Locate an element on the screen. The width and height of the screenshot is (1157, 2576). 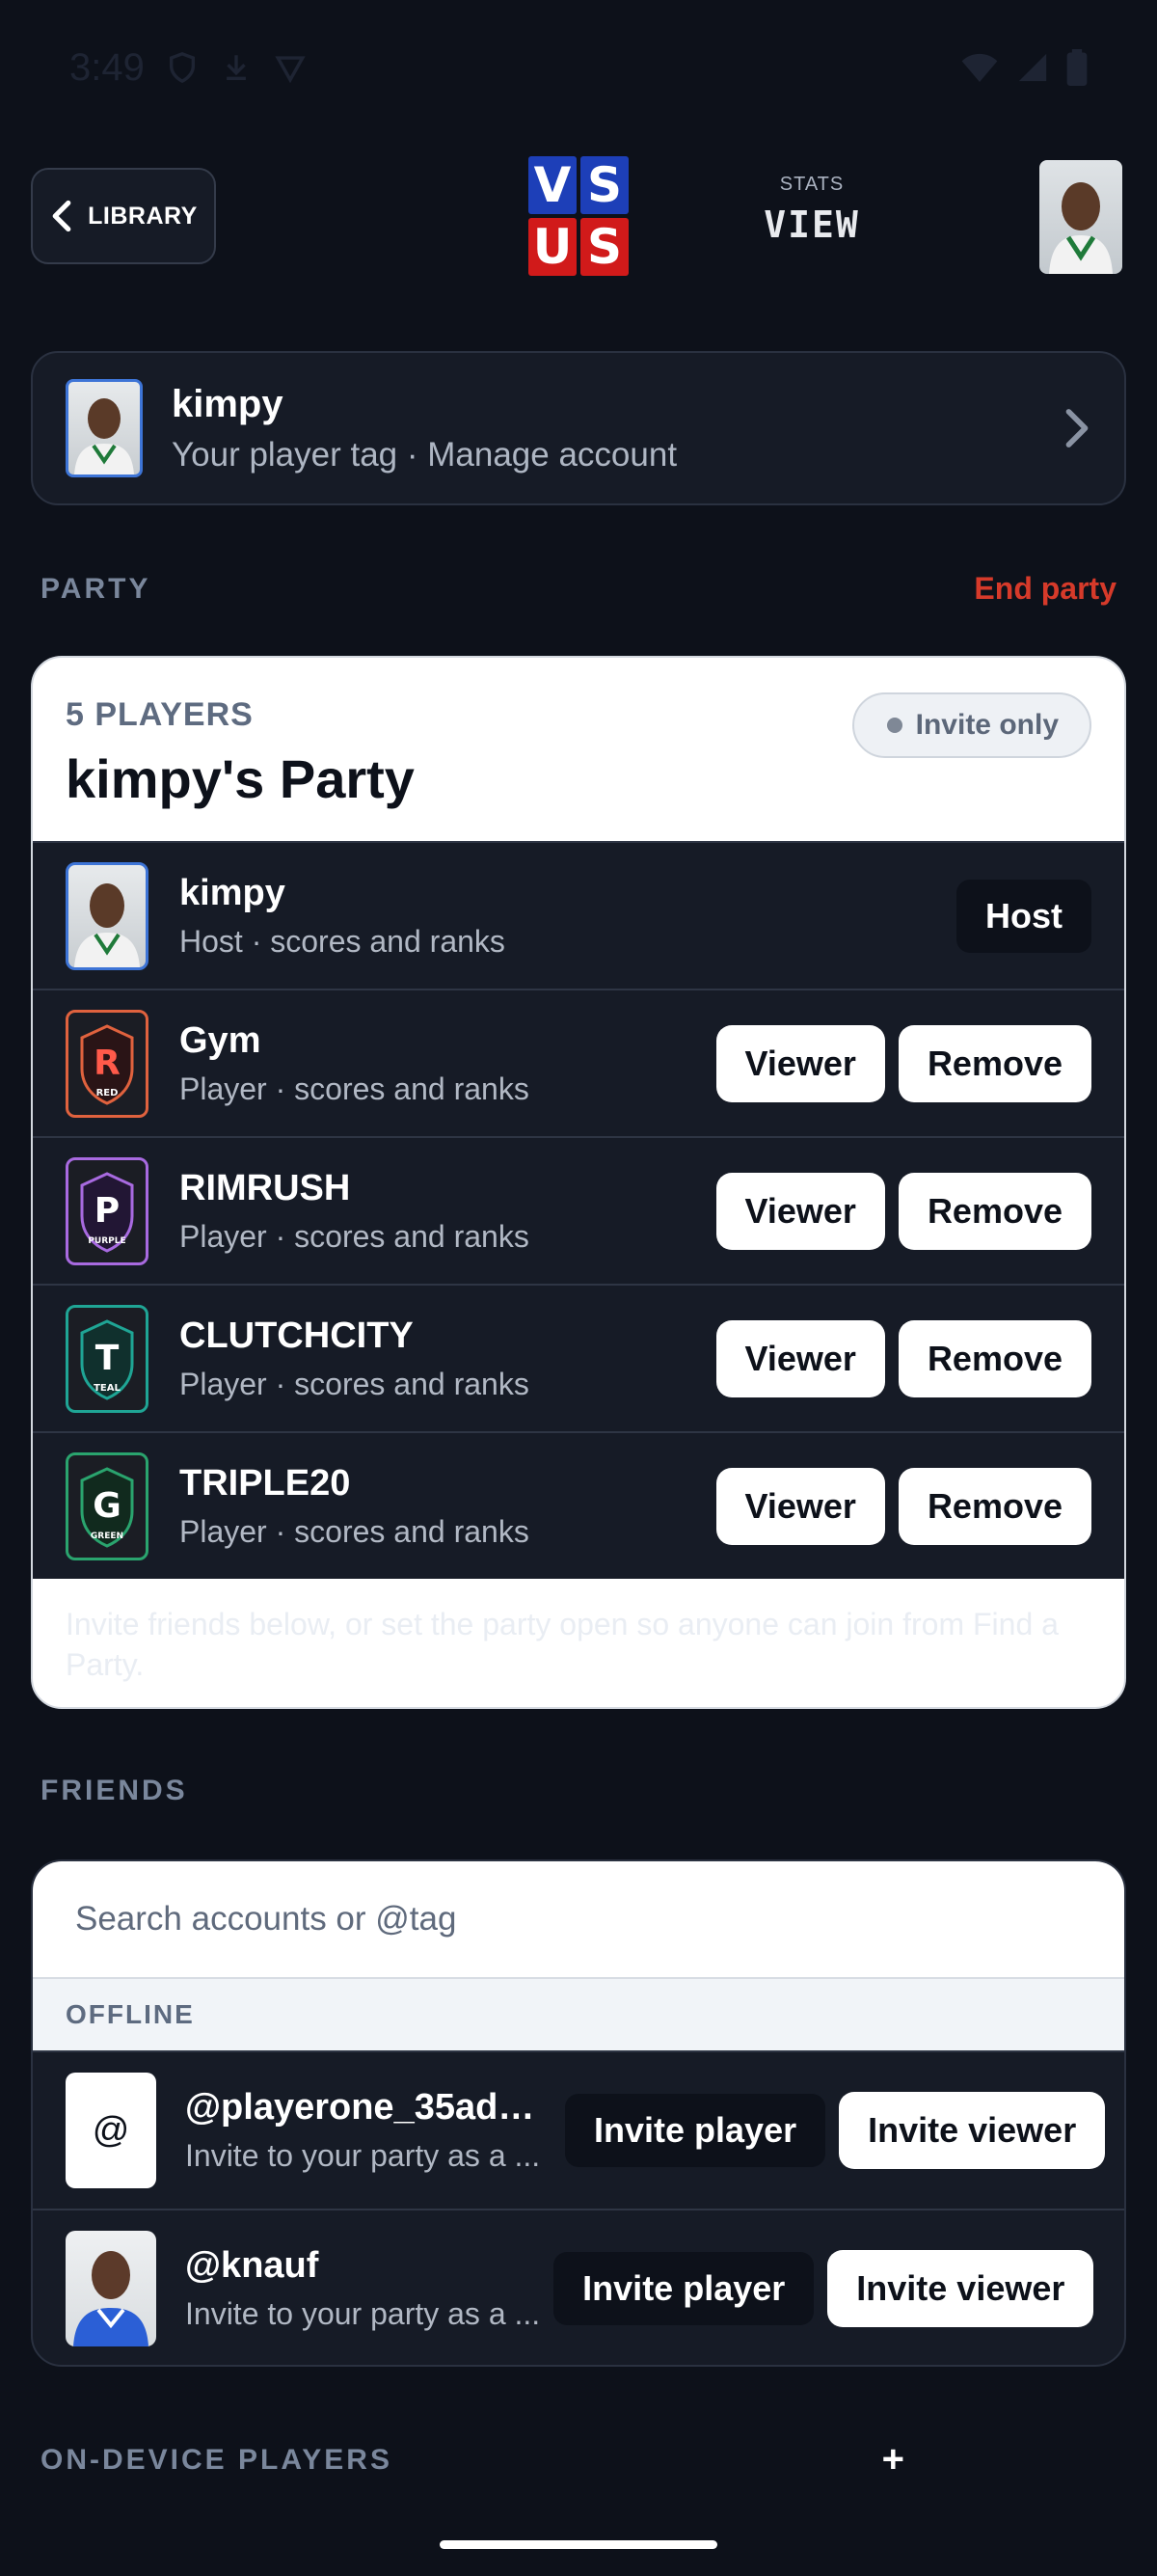
member-subtitle: Host · scores and ranks is located at coordinates (342, 941).